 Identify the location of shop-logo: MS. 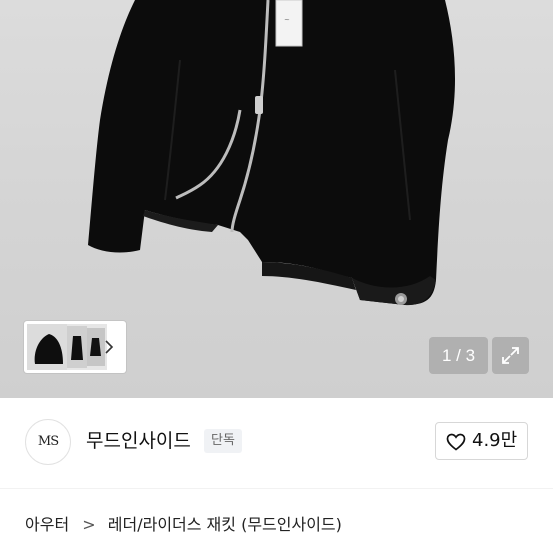
(48, 442).